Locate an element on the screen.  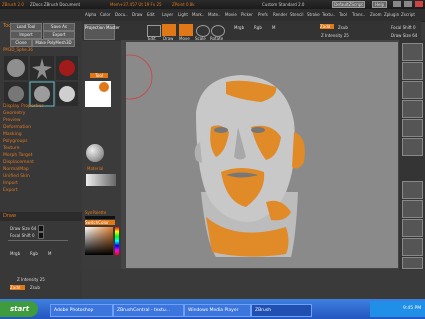
menu-tool: Tool is located at coordinates (343, 14).